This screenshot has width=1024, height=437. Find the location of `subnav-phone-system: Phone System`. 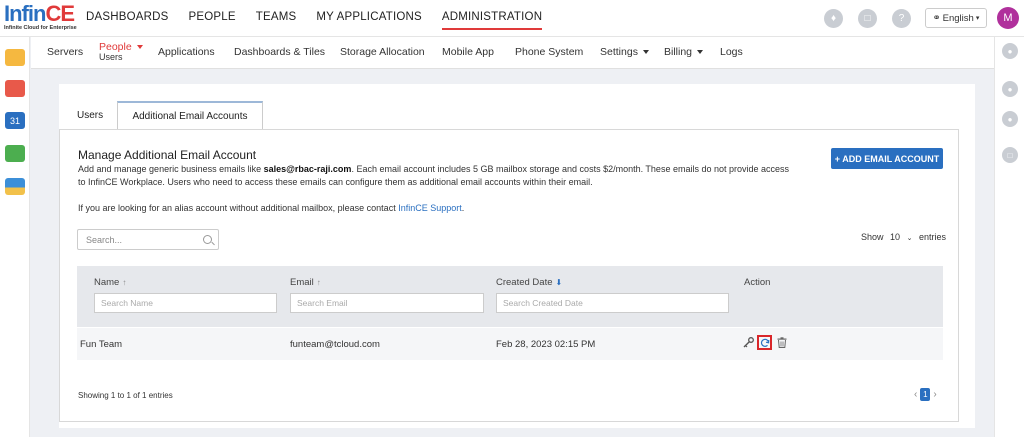

subnav-phone-system: Phone System is located at coordinates (549, 52).